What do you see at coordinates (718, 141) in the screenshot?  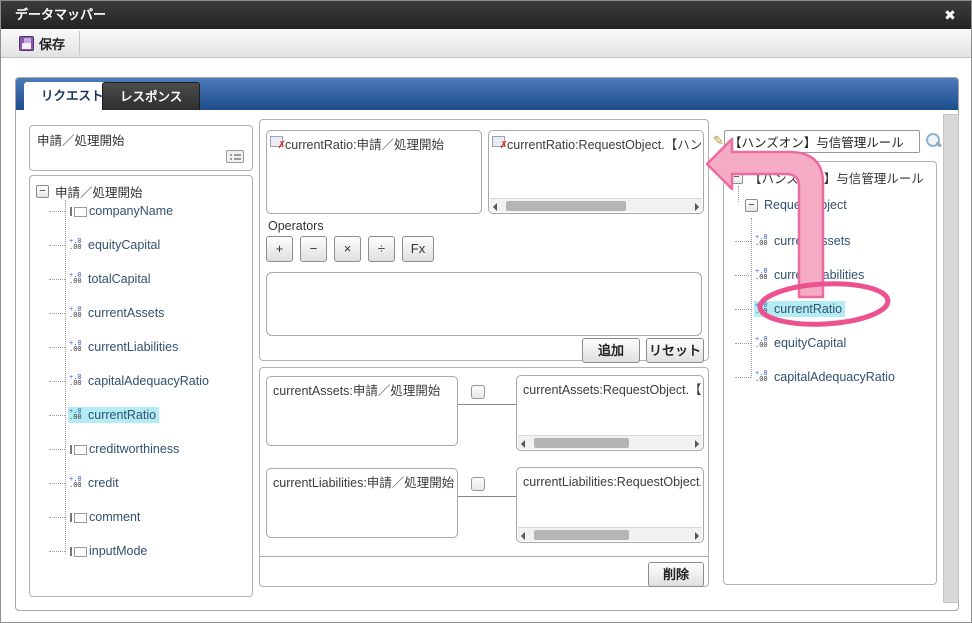 I see `pencil-icon: ✎` at bounding box center [718, 141].